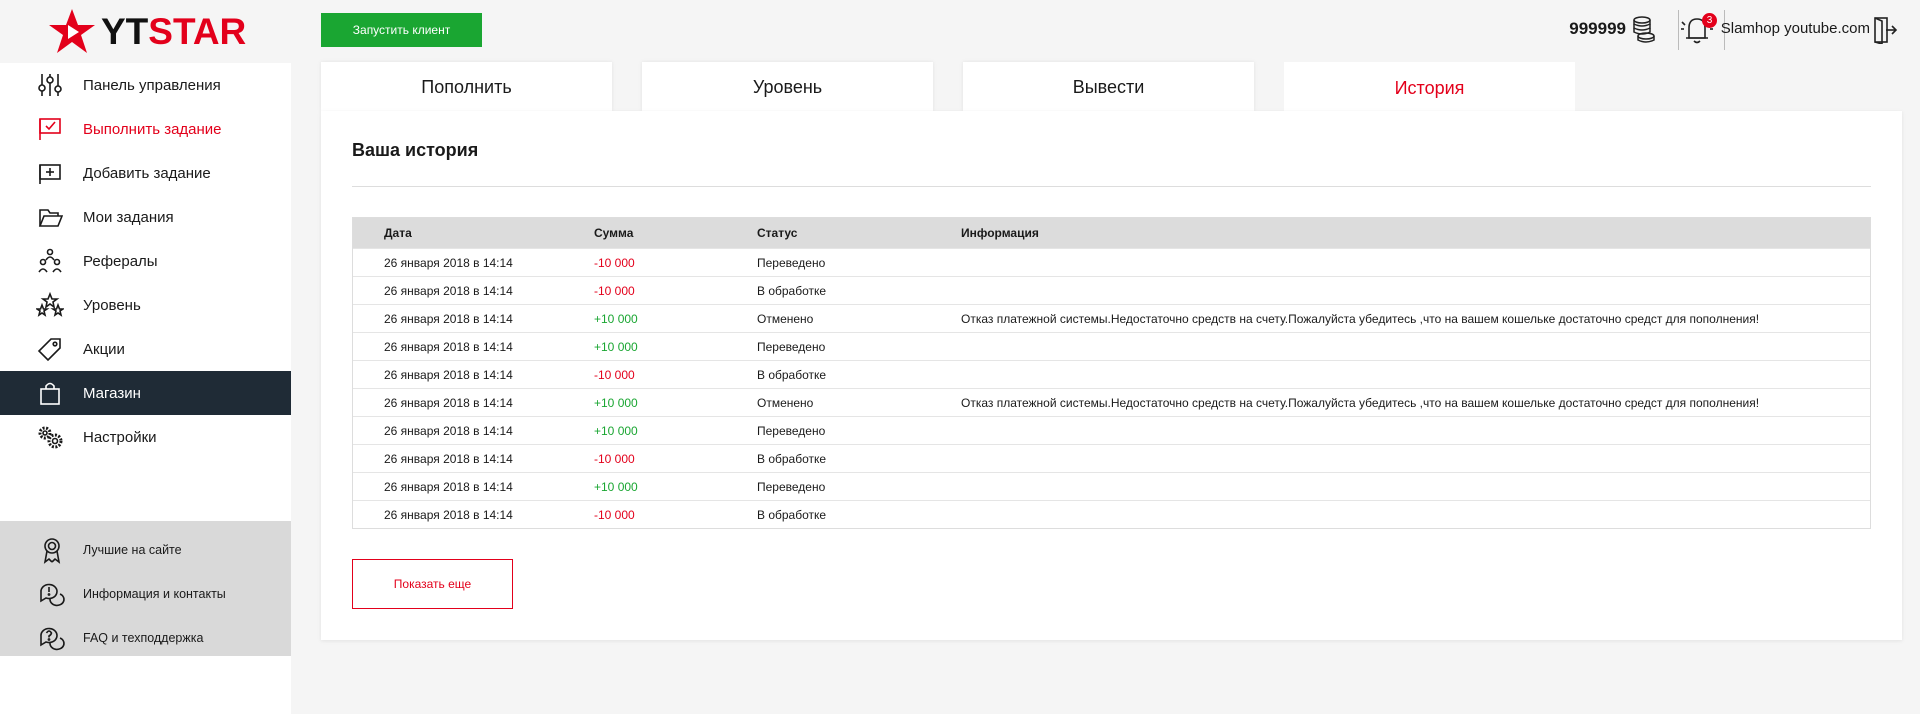 Image resolution: width=1920 pixels, height=714 pixels. I want to click on coins-icon, so click(1644, 29).